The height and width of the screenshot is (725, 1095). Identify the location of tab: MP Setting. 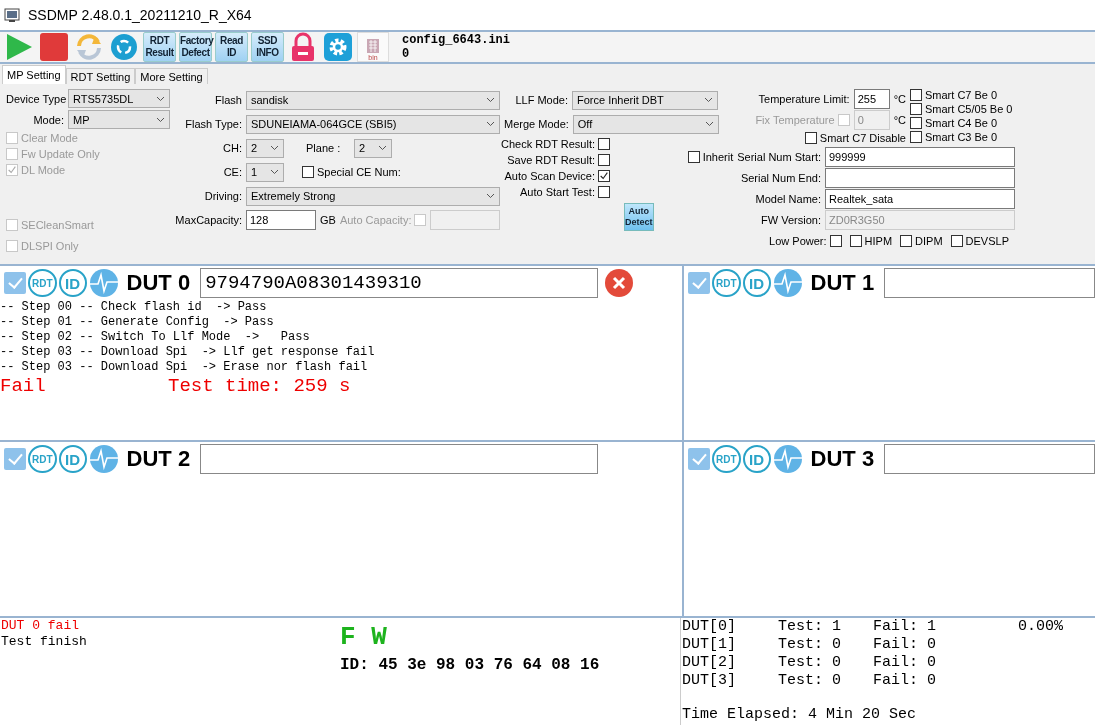
(34, 74).